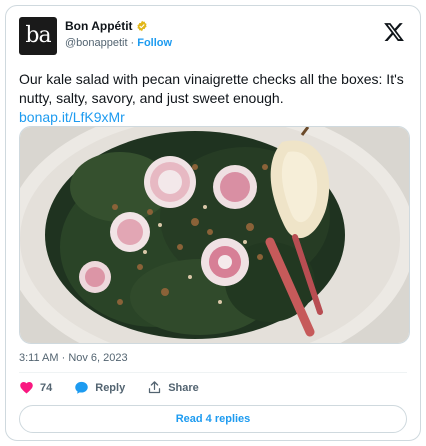  What do you see at coordinates (394, 32) in the screenshot?
I see `x-logo-icon` at bounding box center [394, 32].